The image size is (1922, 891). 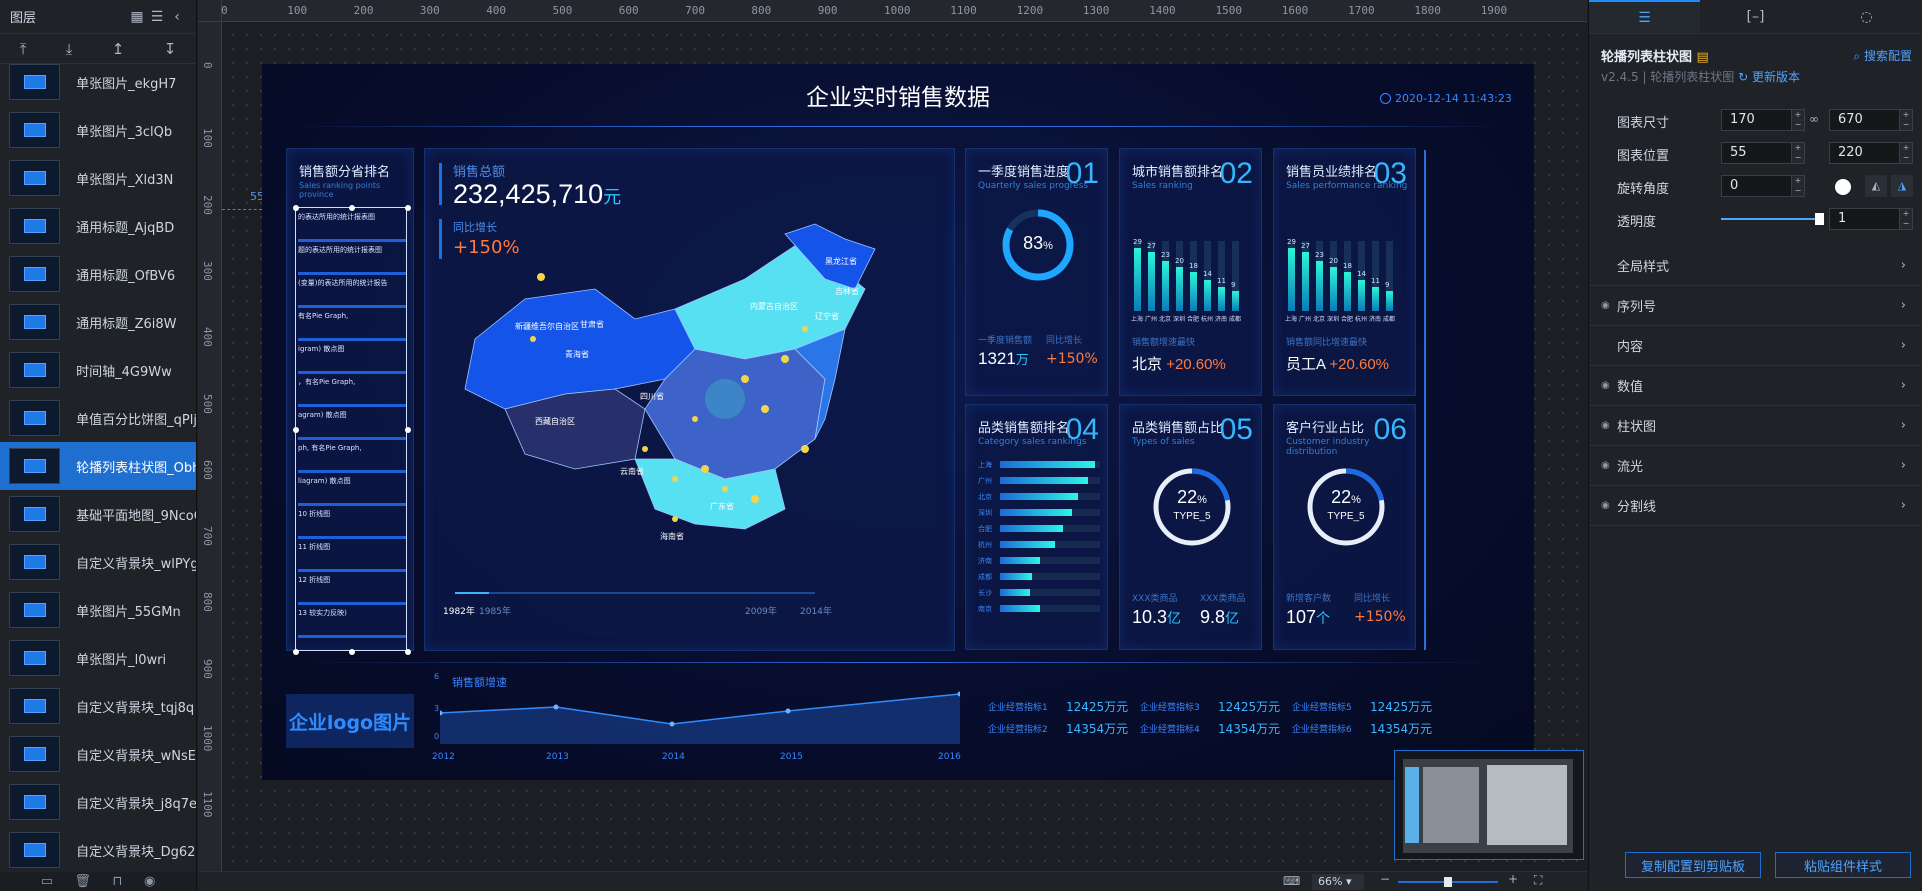 What do you see at coordinates (1866, 16) in the screenshot?
I see `tab-interaction: ◌` at bounding box center [1866, 16].